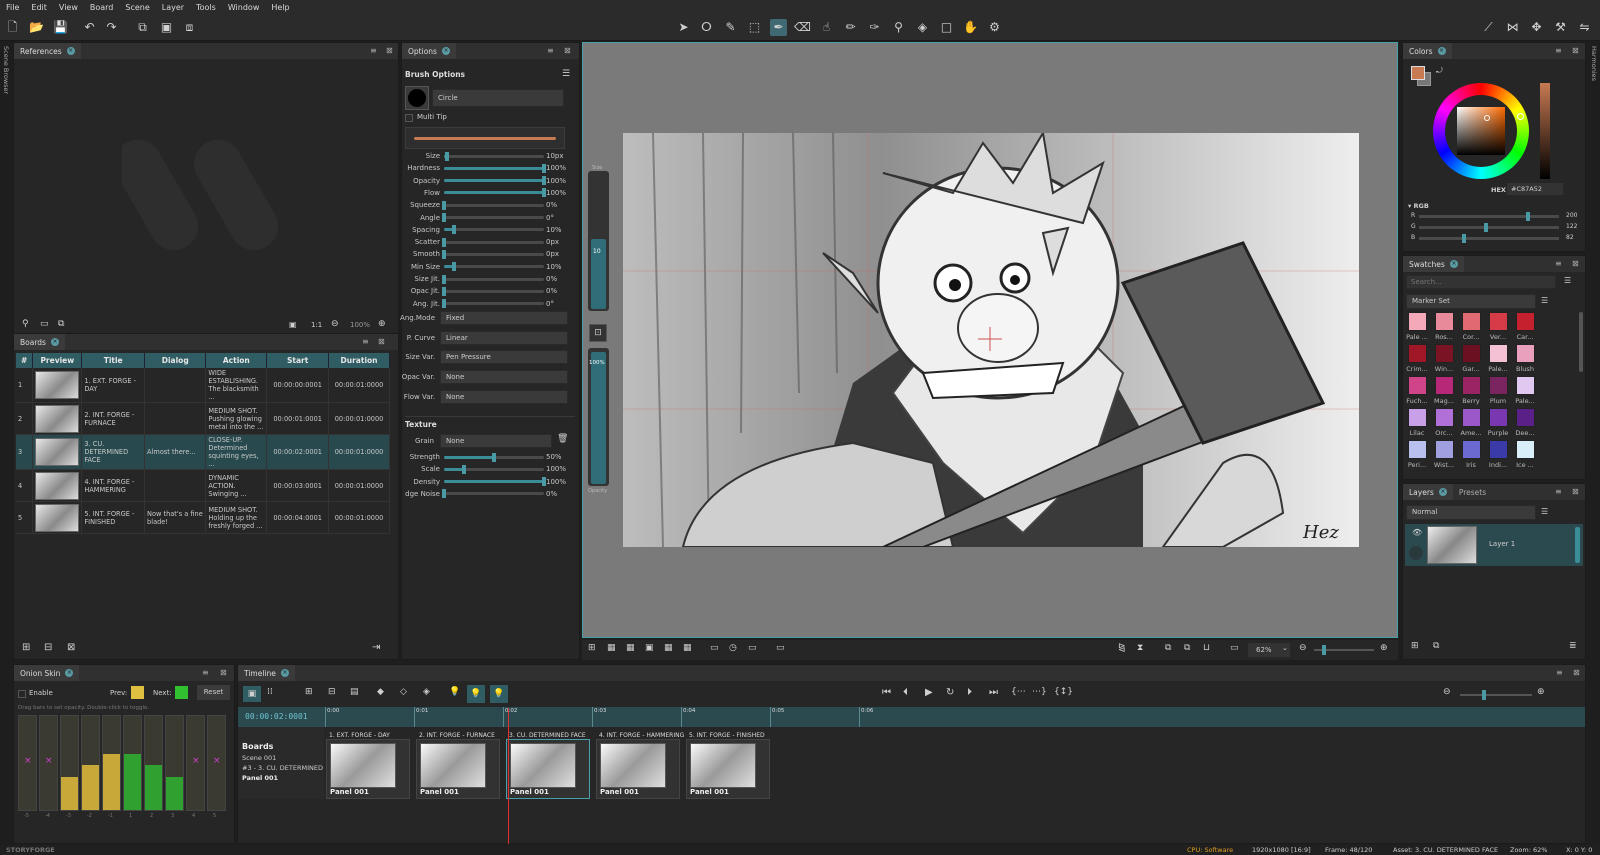 The height and width of the screenshot is (855, 1600). What do you see at coordinates (409, 118) in the screenshot?
I see `multi-tip-checkbox` at bounding box center [409, 118].